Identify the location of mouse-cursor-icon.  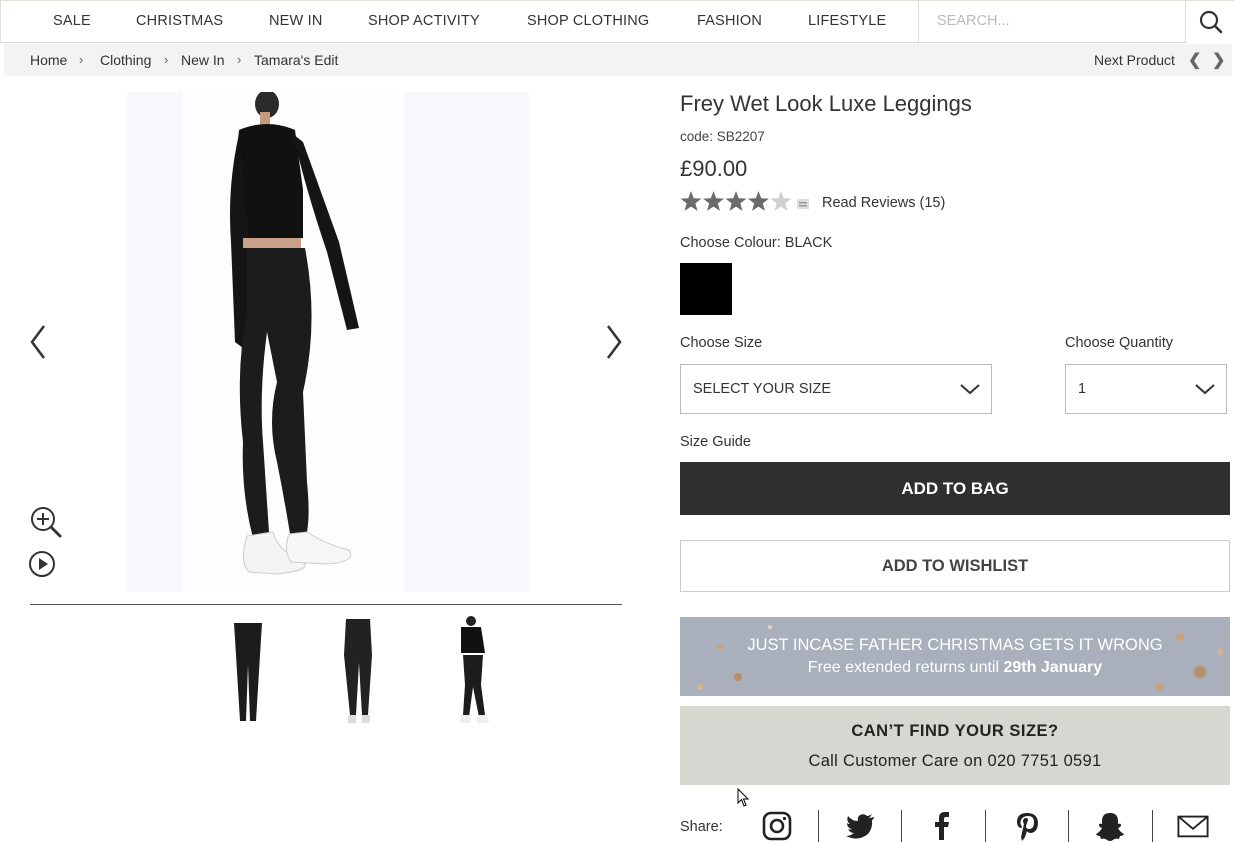
(743, 797).